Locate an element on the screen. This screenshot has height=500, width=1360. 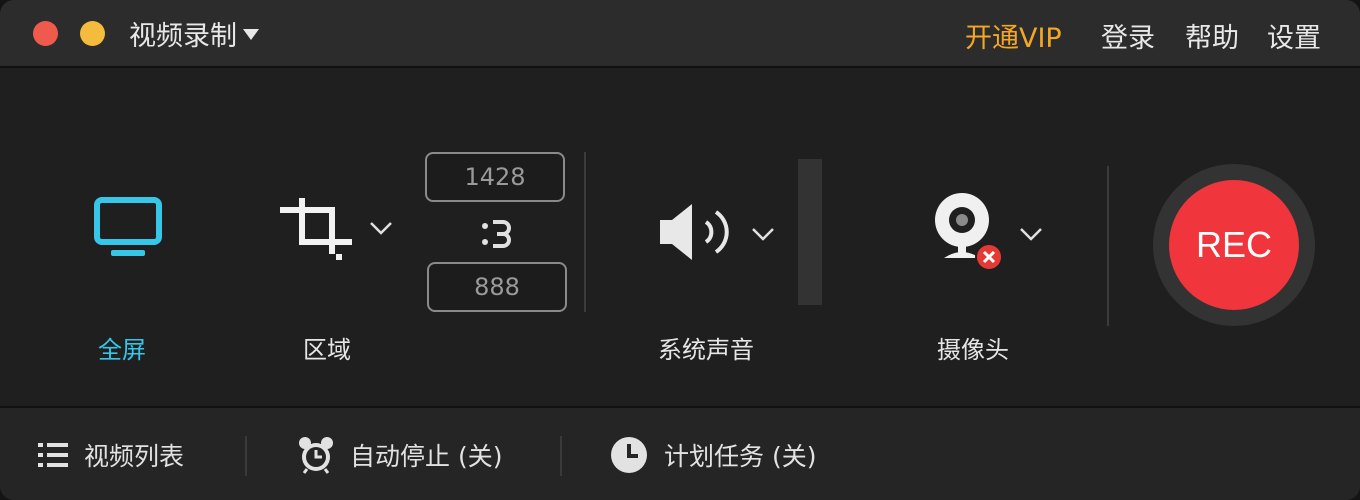
webcam-option is located at coordinates (990, 234).